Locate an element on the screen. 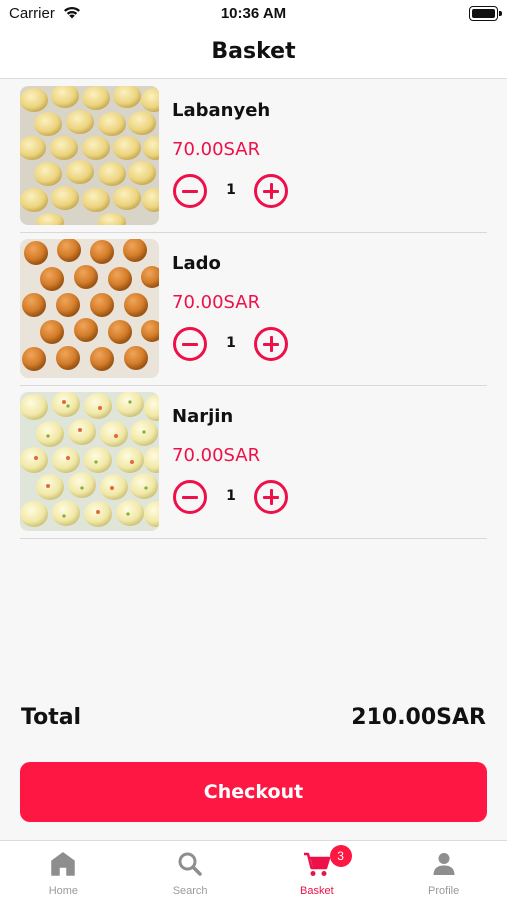 This screenshot has width=507, height=900. page-title: Basket is located at coordinates (253, 51).